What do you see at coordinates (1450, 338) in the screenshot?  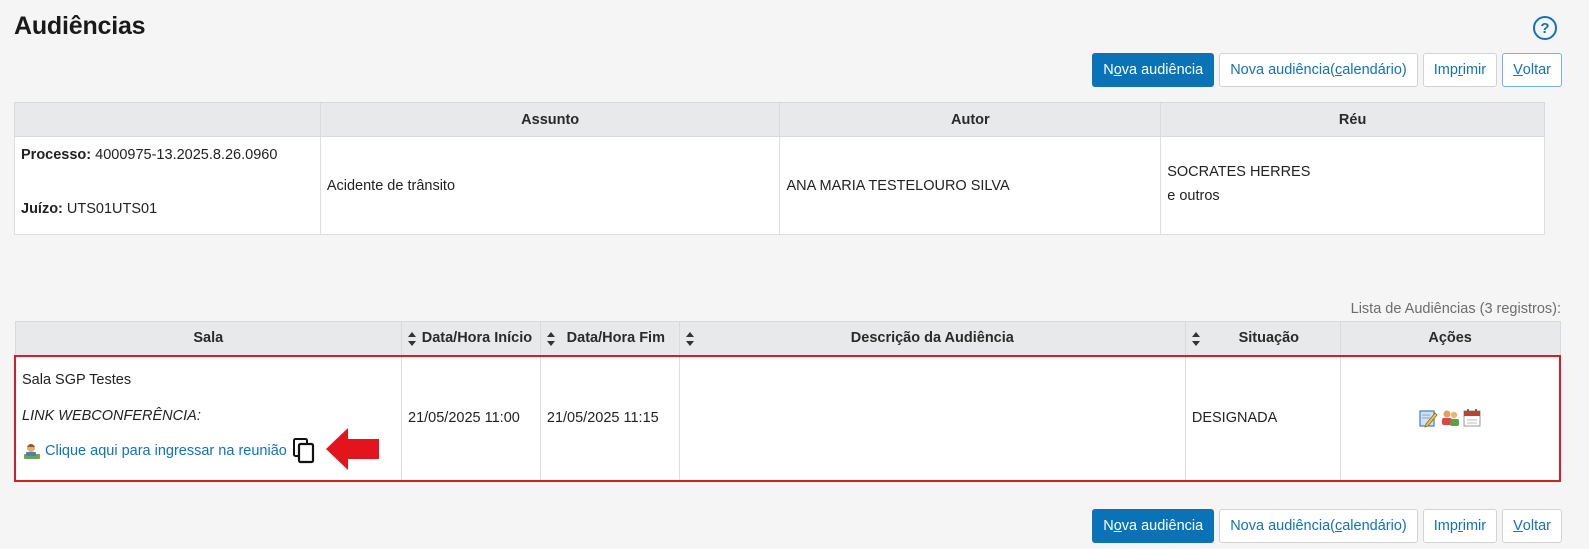 I see `acoes-header: Ações` at bounding box center [1450, 338].